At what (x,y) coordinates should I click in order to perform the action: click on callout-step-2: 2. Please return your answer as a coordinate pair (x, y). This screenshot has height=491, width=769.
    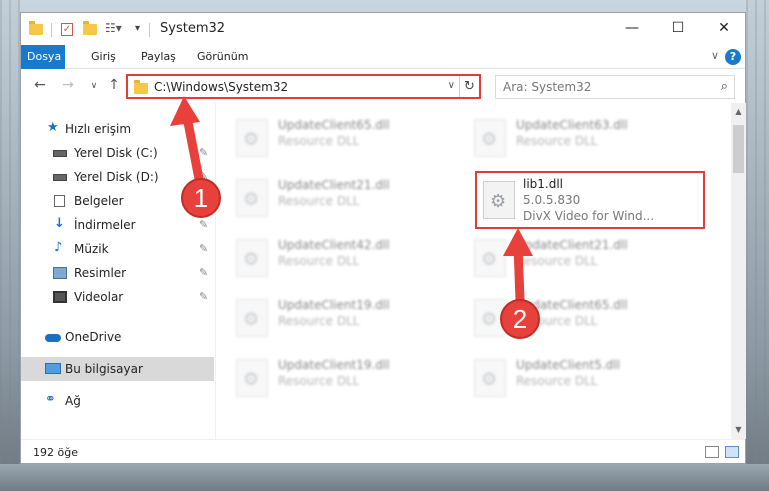
    Looking at the image, I should click on (520, 319).